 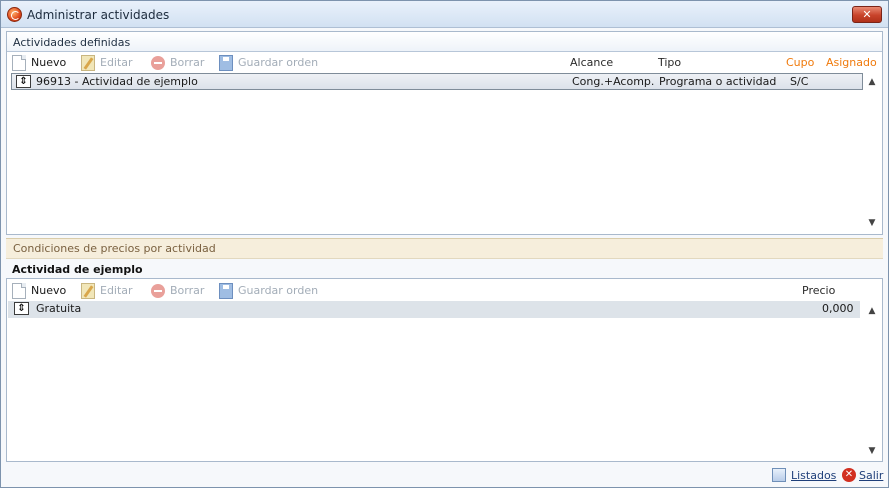 I want to click on activity-name: 96913 - Actividad de ejemplo, so click(x=117, y=81).